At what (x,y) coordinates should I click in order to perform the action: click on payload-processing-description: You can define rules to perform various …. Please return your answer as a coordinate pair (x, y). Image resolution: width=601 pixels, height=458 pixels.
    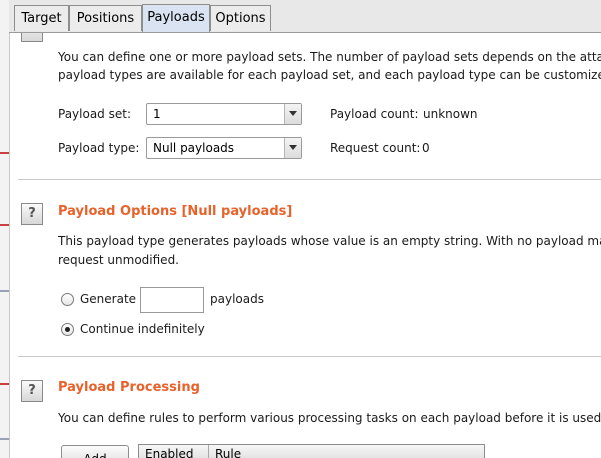
    Looking at the image, I should click on (329, 418).